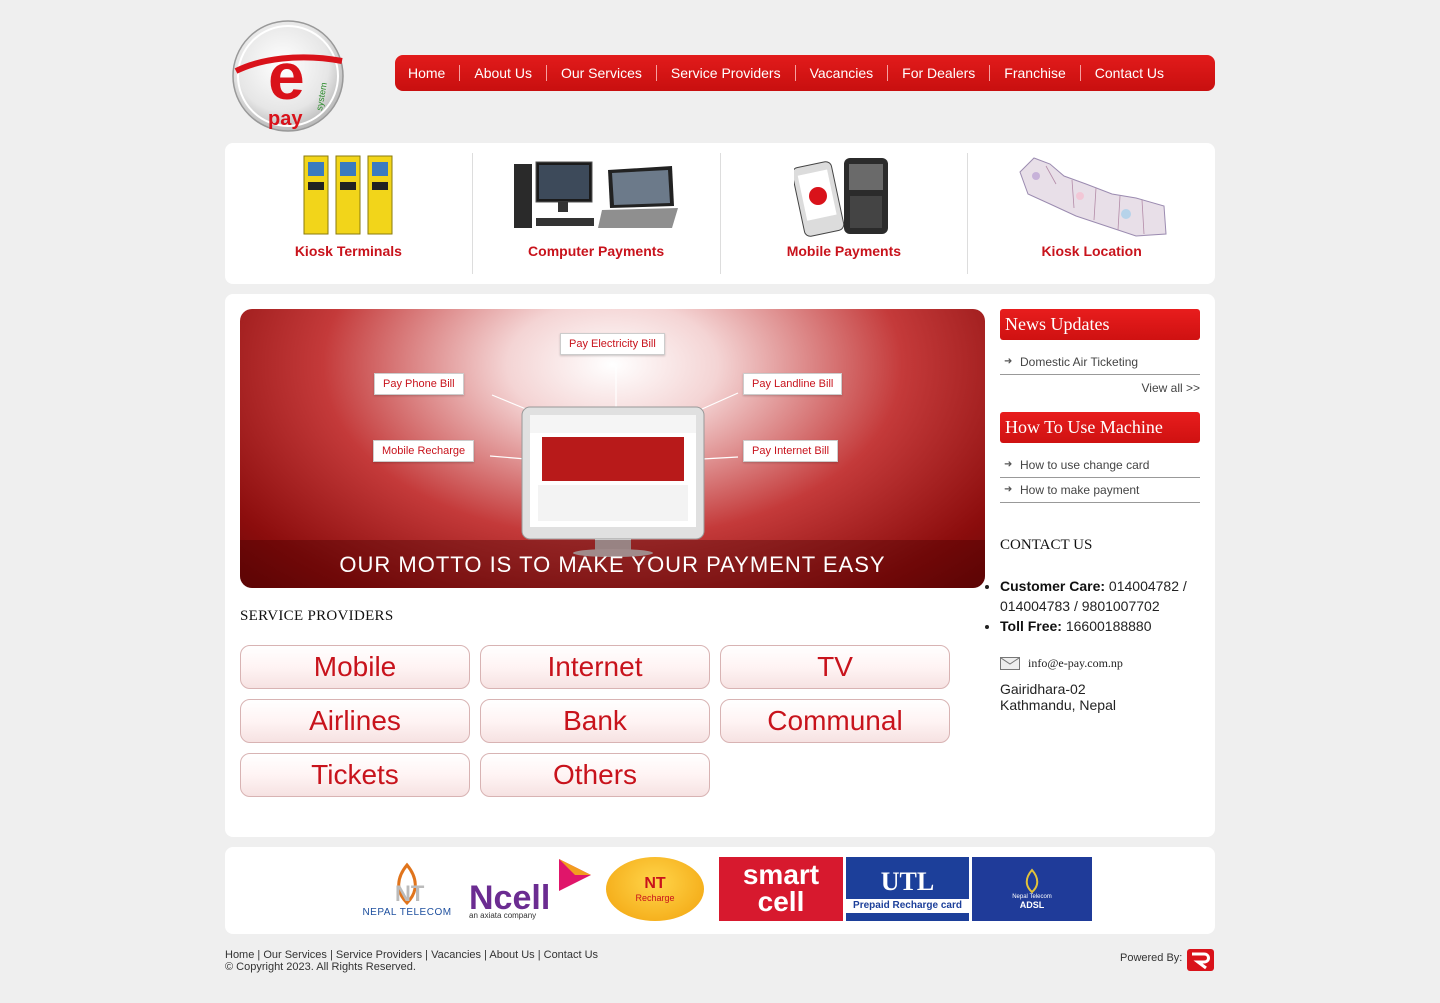 The image size is (1440, 1003). I want to click on adsl-text-line2: ADSL, so click(1032, 905).